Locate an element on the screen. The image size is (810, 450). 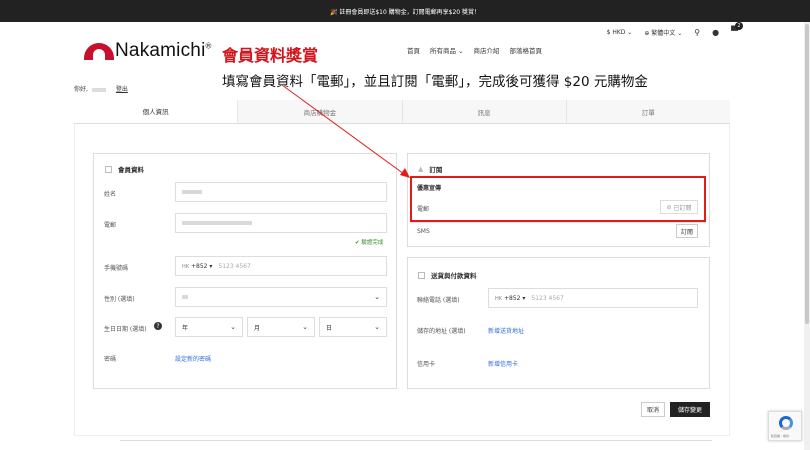
footer-divider is located at coordinates (416, 440).